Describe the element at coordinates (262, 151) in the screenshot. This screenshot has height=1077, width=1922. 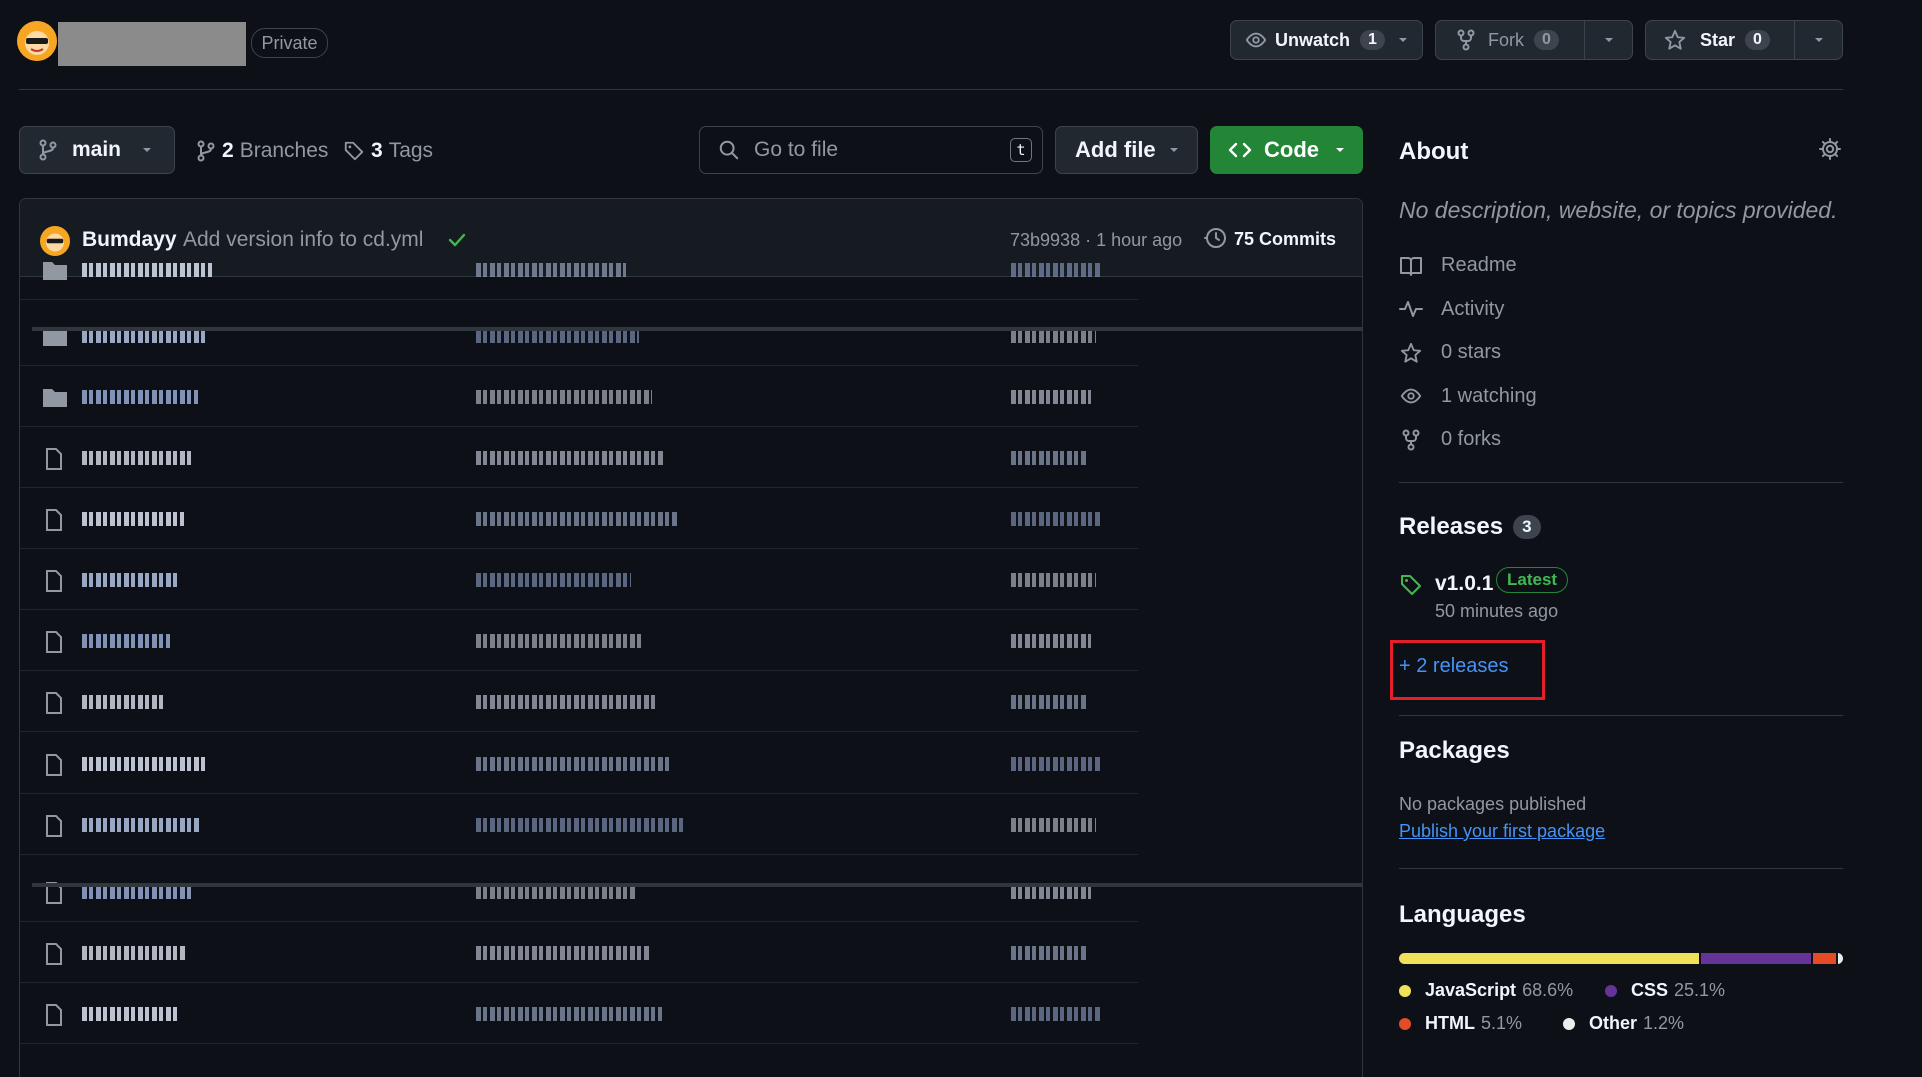
I see `branches-link: 2 Branches` at that location.